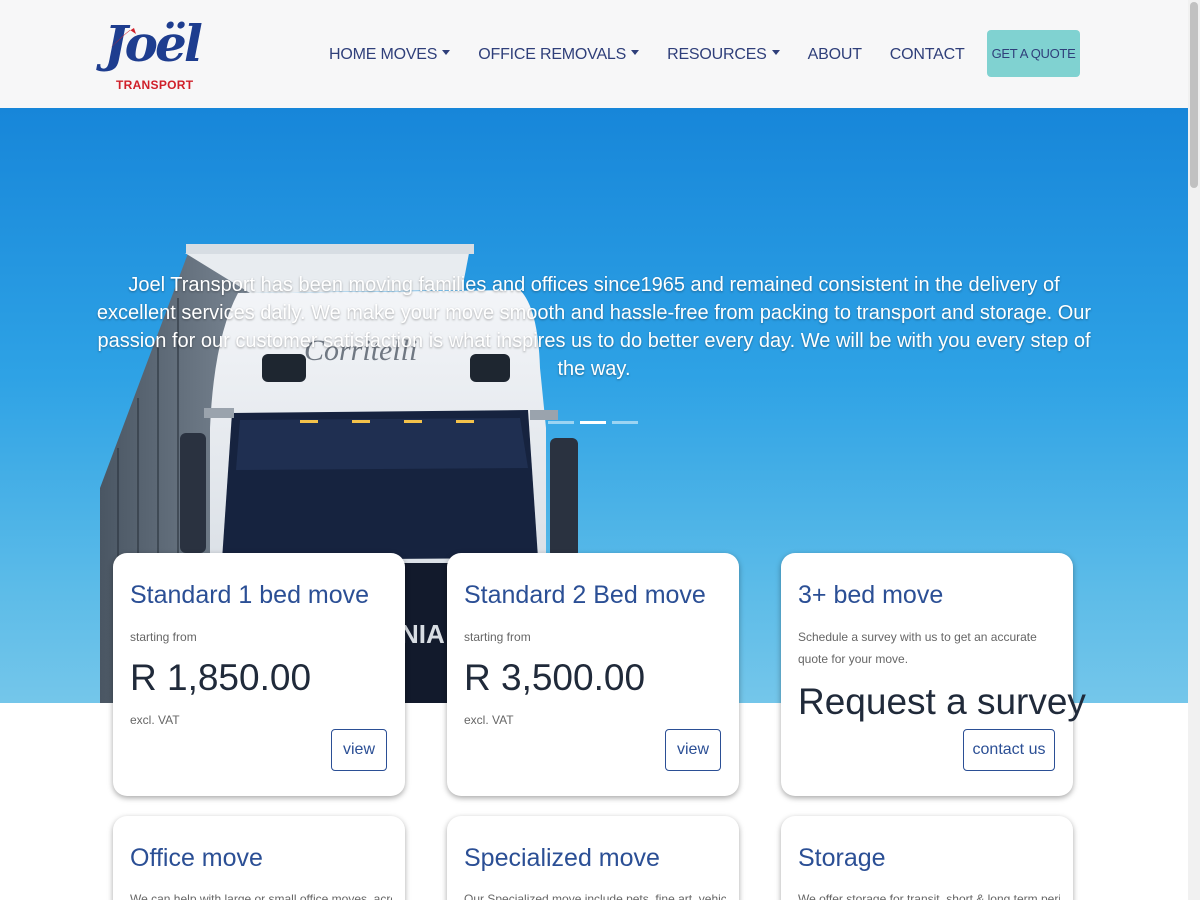  I want to click on nav-office-removals: OFFICE REMOVALS, so click(559, 55).